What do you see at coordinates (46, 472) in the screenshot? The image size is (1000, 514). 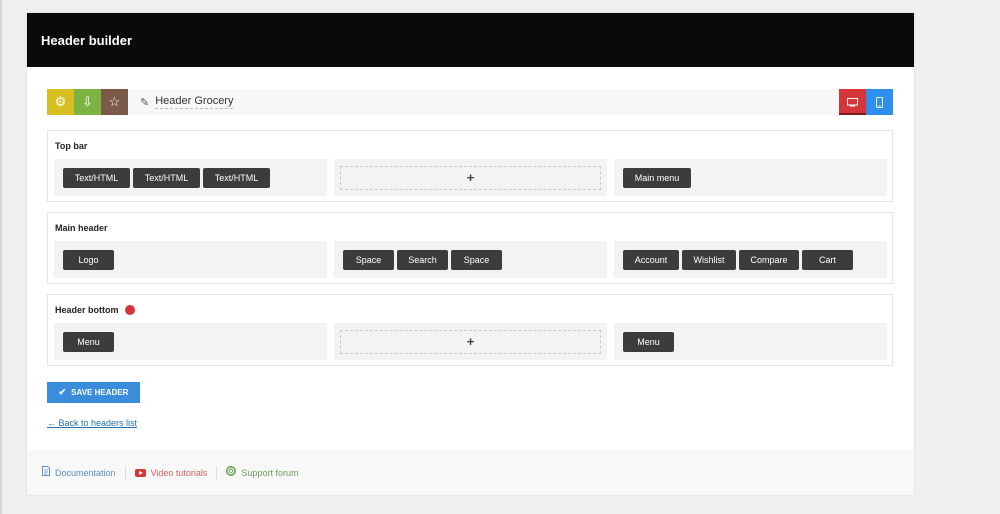 I see `document-icon` at bounding box center [46, 472].